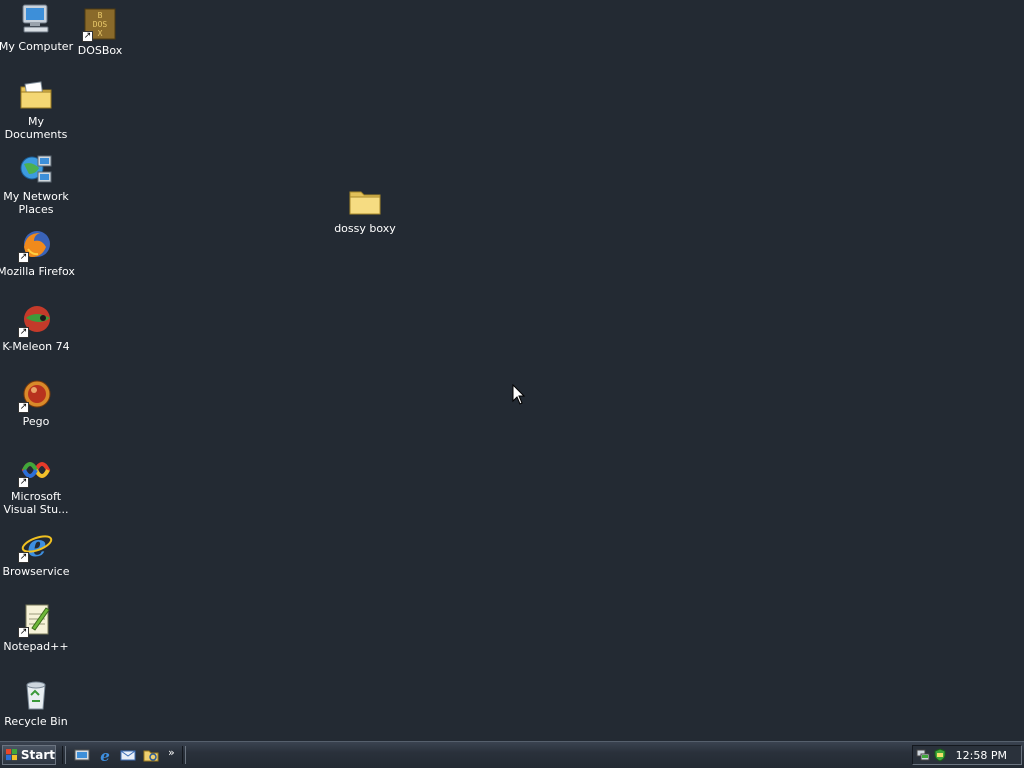 The width and height of the screenshot is (1024, 768). Describe the element at coordinates (512, 754) in the screenshot. I see `taskbar: Start e » 12:58 PM` at that location.